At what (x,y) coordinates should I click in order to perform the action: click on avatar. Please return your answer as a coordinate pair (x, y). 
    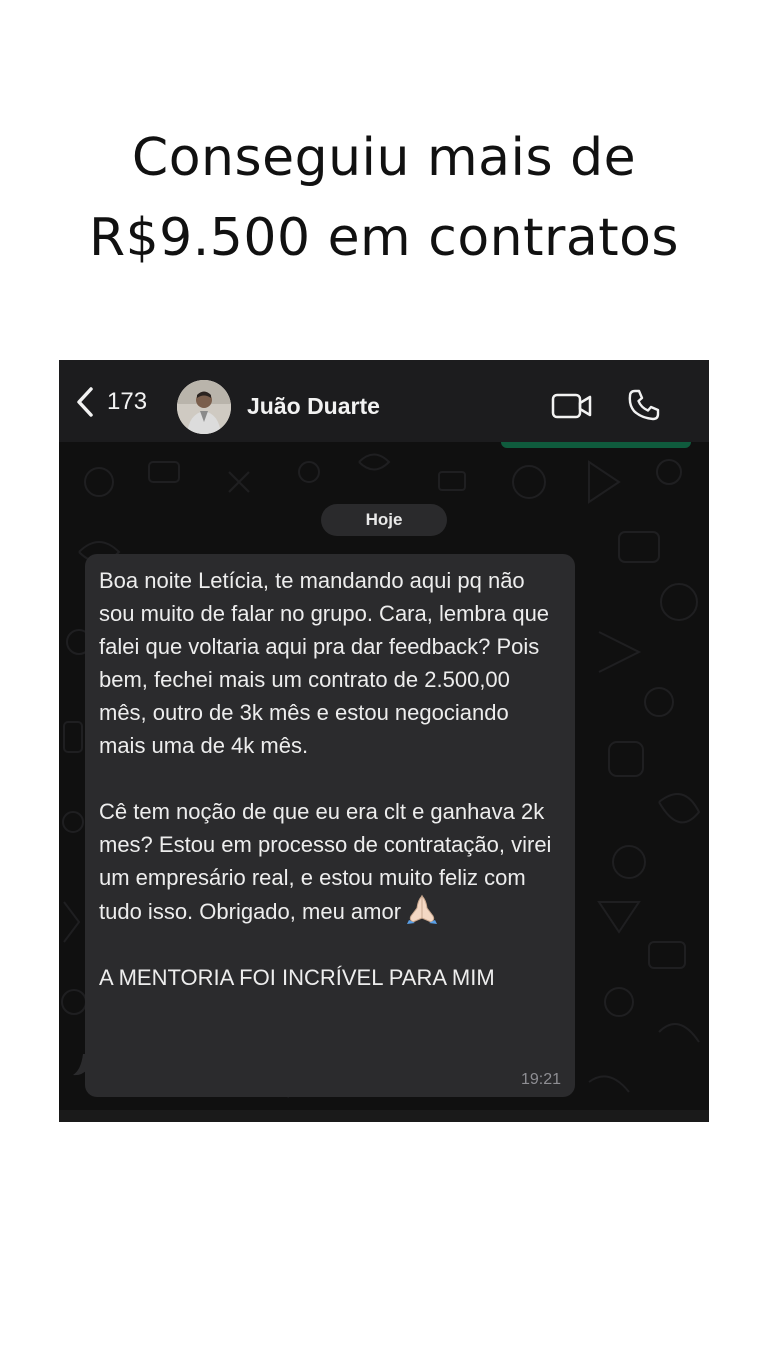
    Looking at the image, I should click on (204, 407).